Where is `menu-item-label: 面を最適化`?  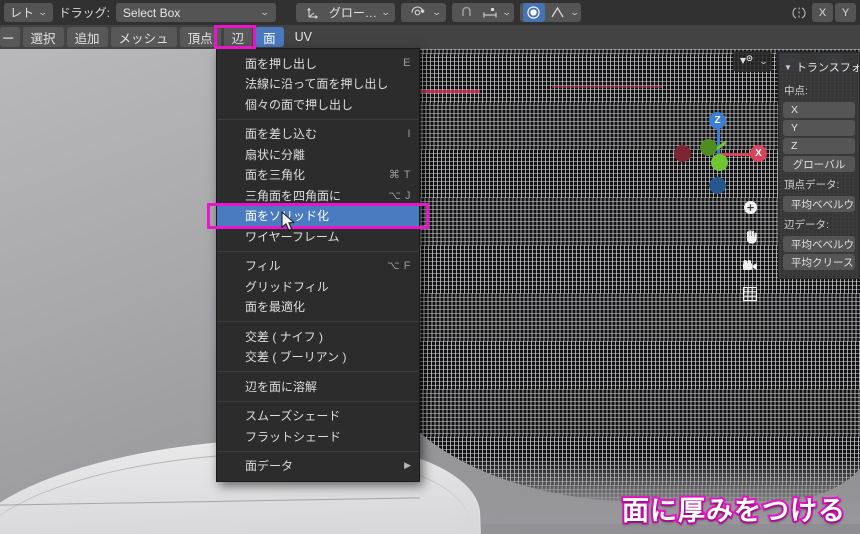
menu-item-label: 面を最適化 is located at coordinates (275, 307).